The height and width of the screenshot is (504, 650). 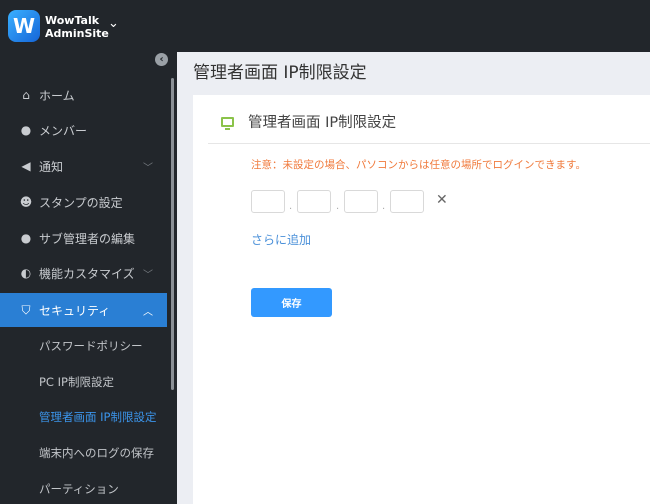 What do you see at coordinates (83, 95) in the screenshot?
I see `sidebar-item-home: ⌂ ホーム` at bounding box center [83, 95].